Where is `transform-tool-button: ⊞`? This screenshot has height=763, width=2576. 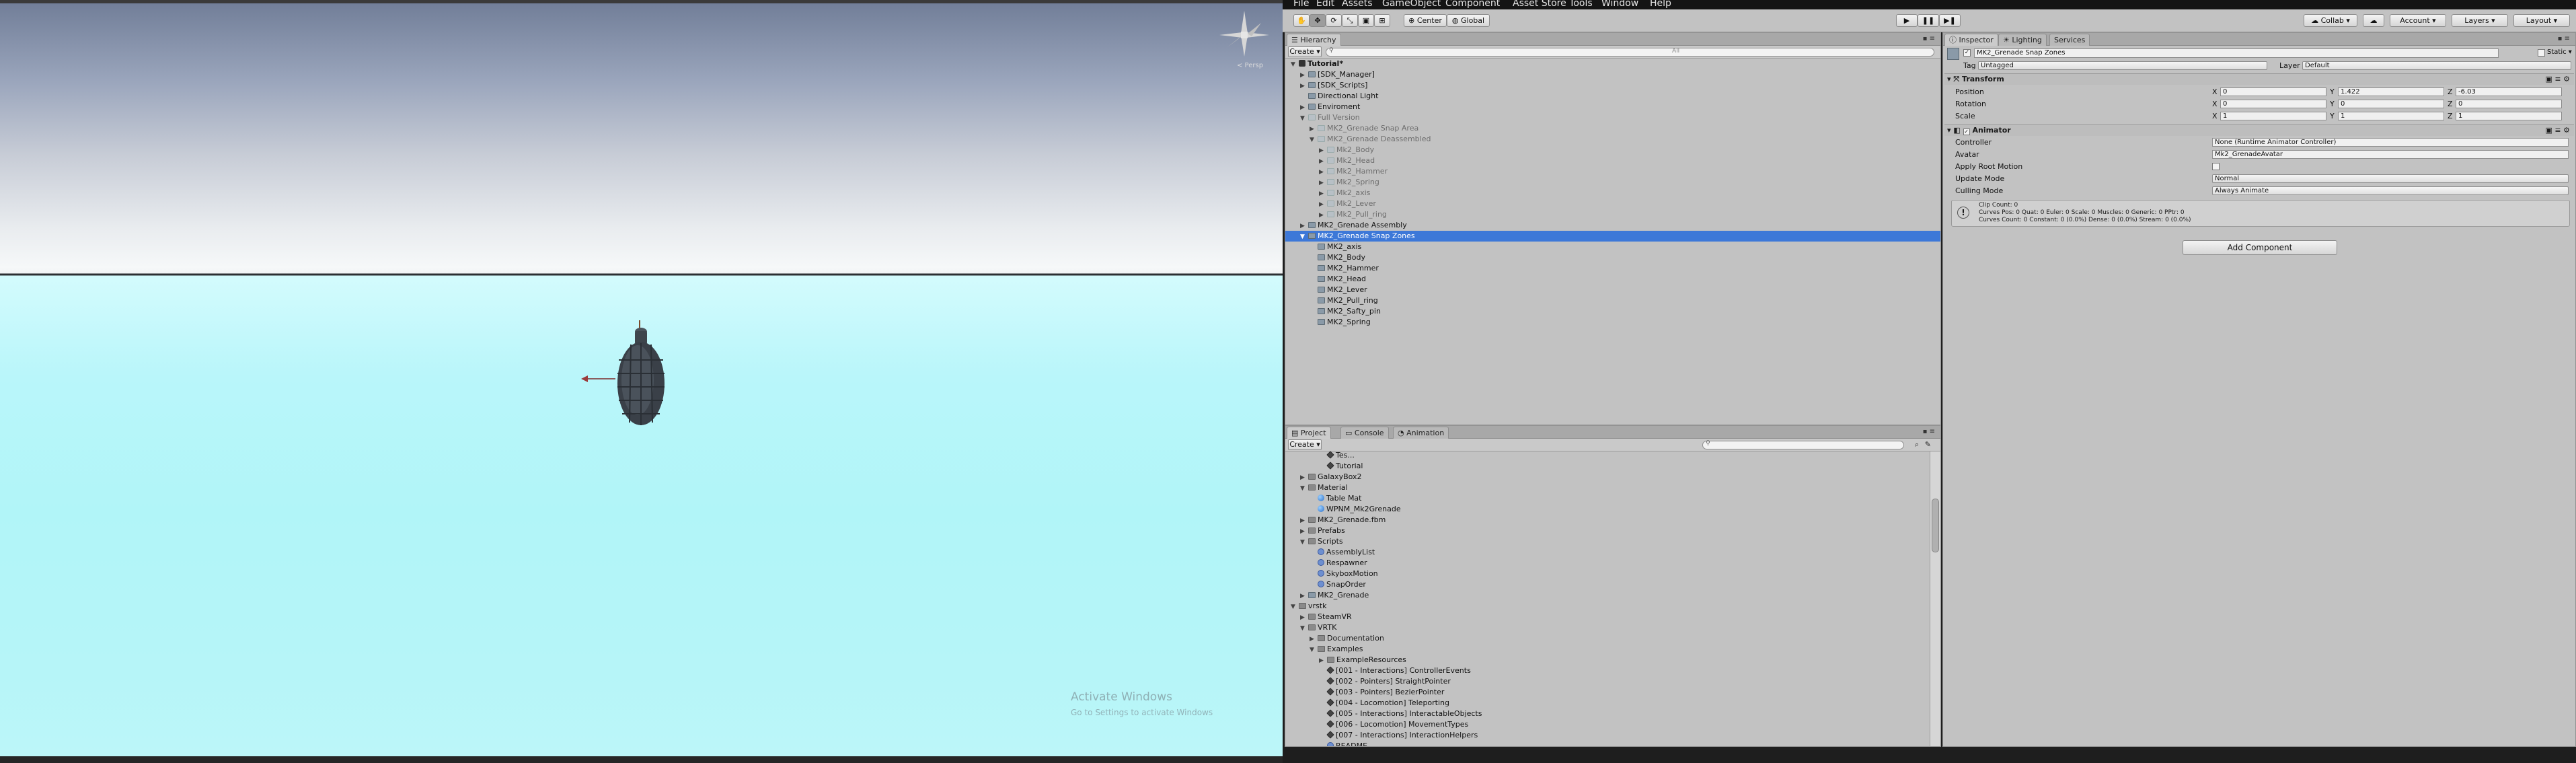 transform-tool-button: ⊞ is located at coordinates (1382, 20).